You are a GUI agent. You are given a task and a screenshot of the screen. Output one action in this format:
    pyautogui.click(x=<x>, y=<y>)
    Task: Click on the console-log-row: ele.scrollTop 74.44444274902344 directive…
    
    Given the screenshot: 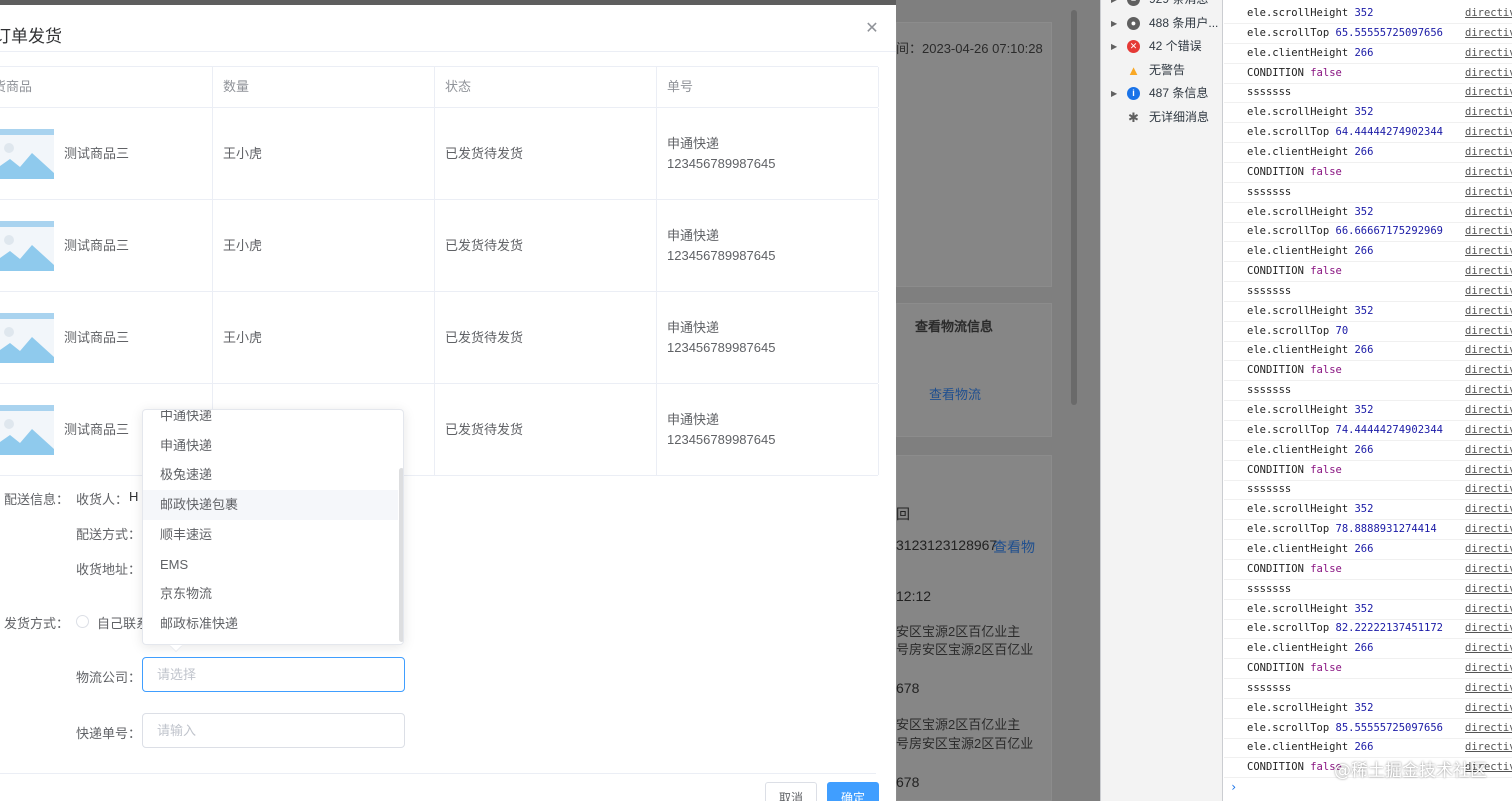 What is the action you would take?
    pyautogui.click(x=1368, y=431)
    